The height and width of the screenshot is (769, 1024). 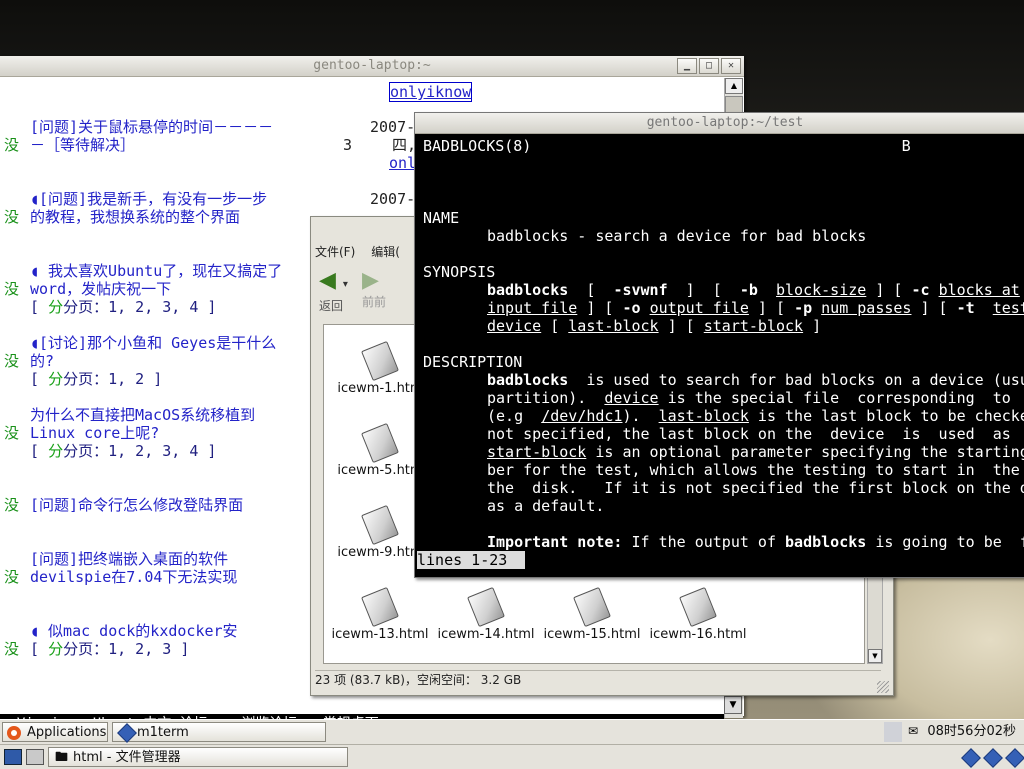 I want to click on topic-title-line2: －［等待解决］, so click(x=82, y=145).